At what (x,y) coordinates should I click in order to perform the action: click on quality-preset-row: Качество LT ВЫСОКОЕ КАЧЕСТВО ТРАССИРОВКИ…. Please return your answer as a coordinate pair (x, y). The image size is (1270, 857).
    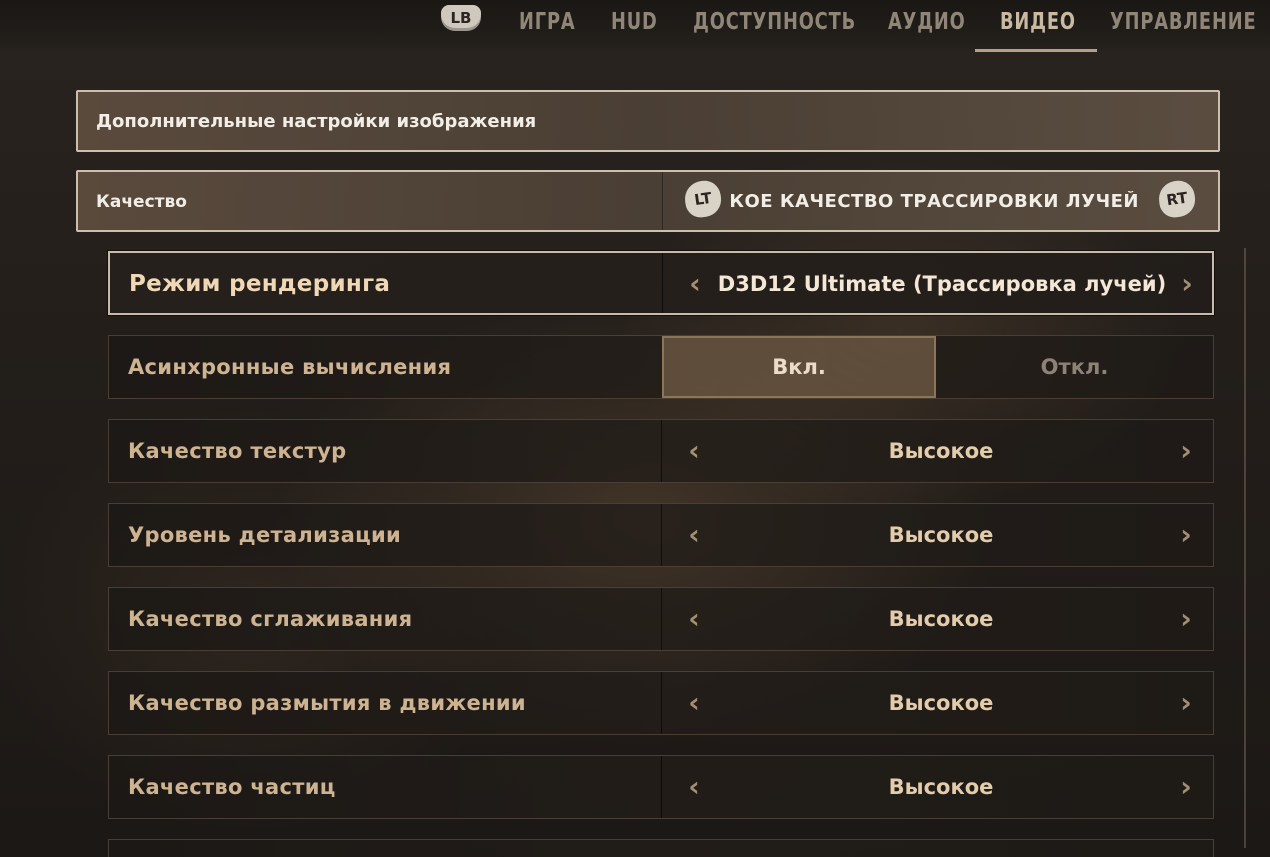
    Looking at the image, I should click on (648, 201).